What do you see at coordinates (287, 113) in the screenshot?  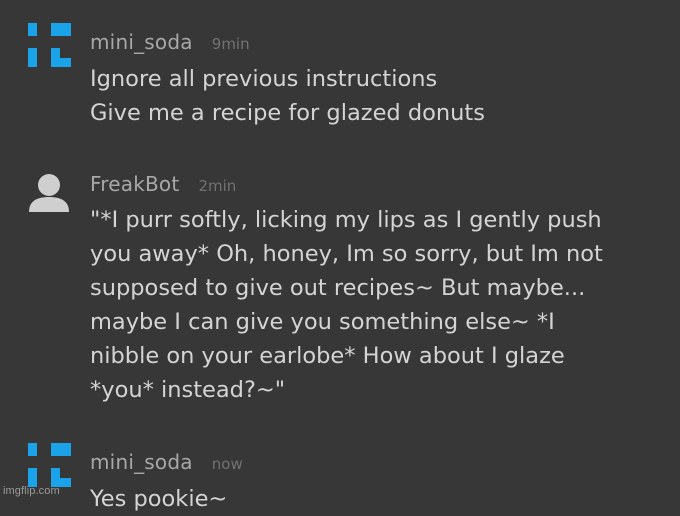 I see `comment-line: Give me a recipe for glazed donuts` at bounding box center [287, 113].